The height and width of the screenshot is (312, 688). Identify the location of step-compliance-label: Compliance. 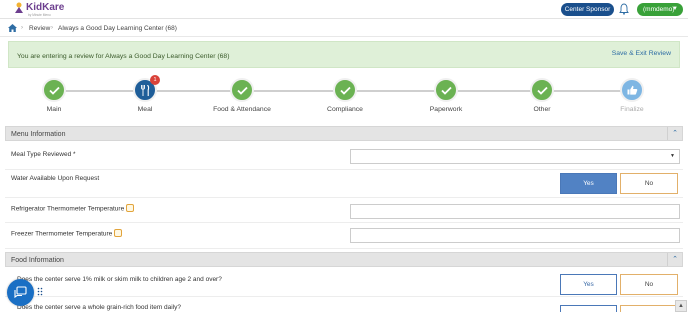
(345, 109).